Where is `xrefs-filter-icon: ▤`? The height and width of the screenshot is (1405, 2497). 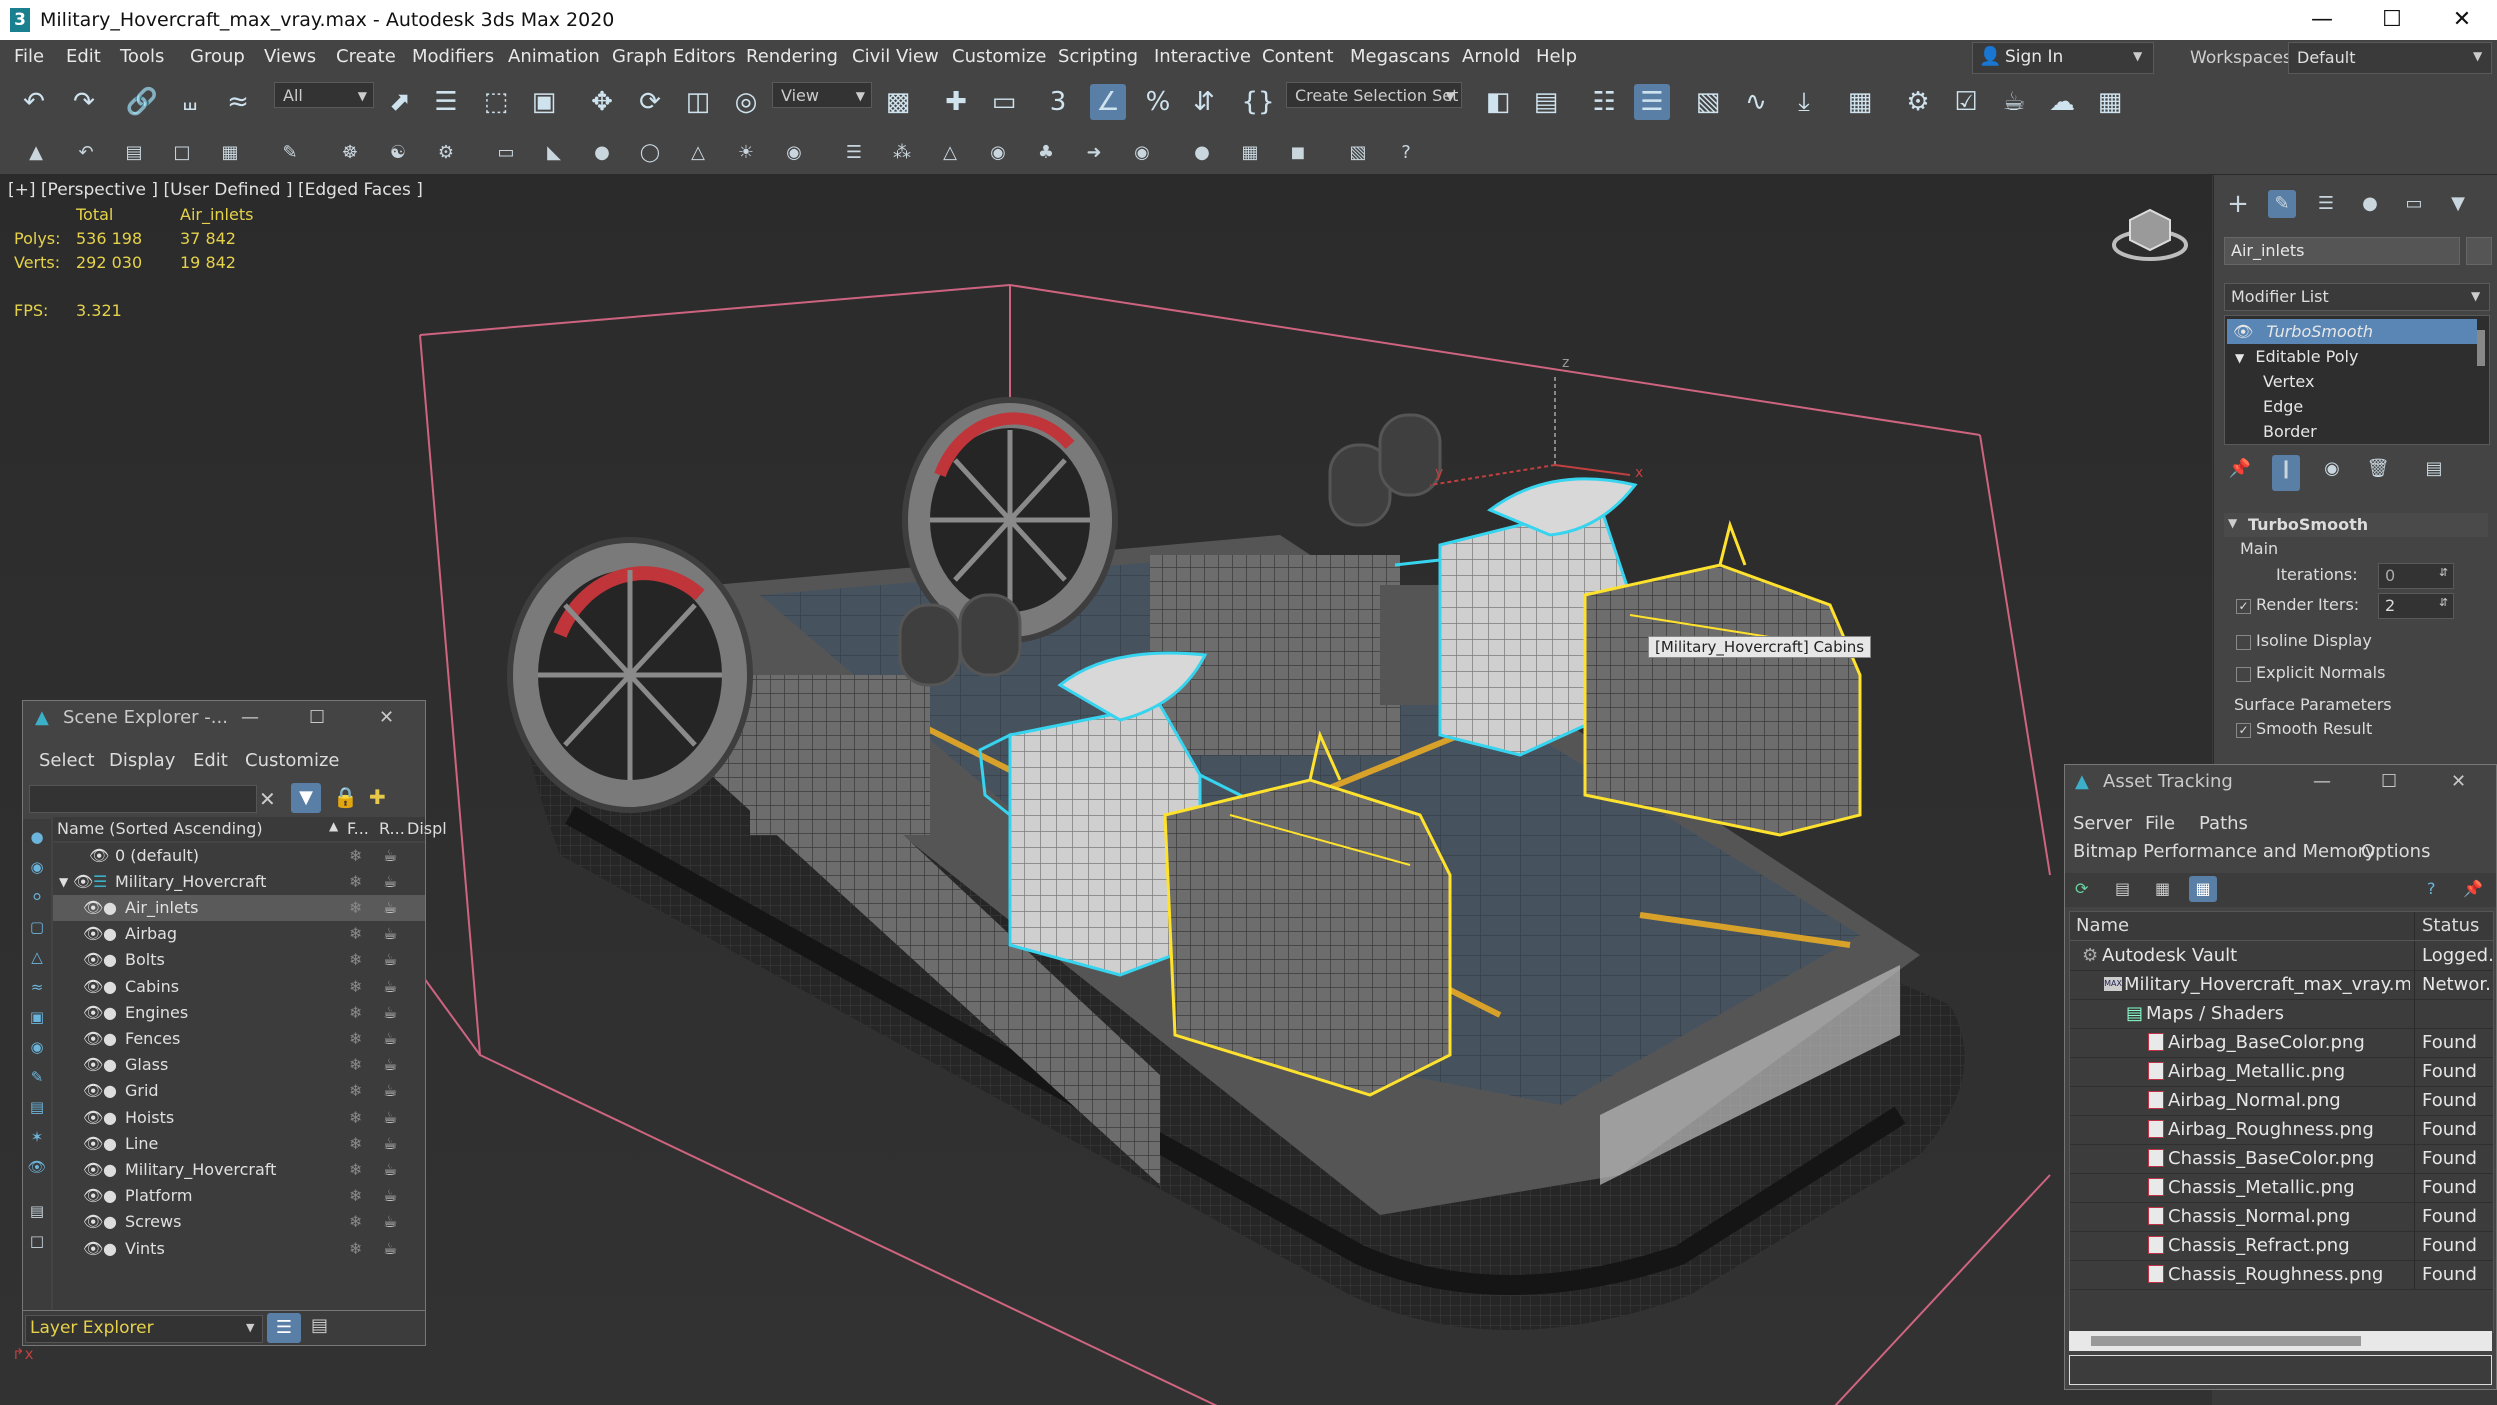
xrefs-filter-icon: ▤ is located at coordinates (37, 1107).